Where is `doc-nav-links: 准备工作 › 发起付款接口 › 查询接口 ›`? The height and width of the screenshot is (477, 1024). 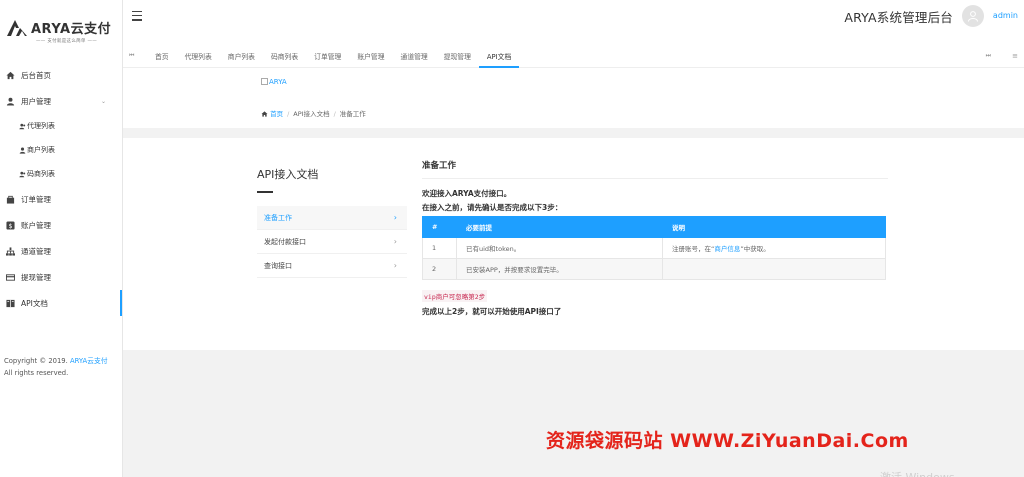
doc-nav-links: 准备工作 › 发起付款接口 › 查询接口 › is located at coordinates (332, 242).